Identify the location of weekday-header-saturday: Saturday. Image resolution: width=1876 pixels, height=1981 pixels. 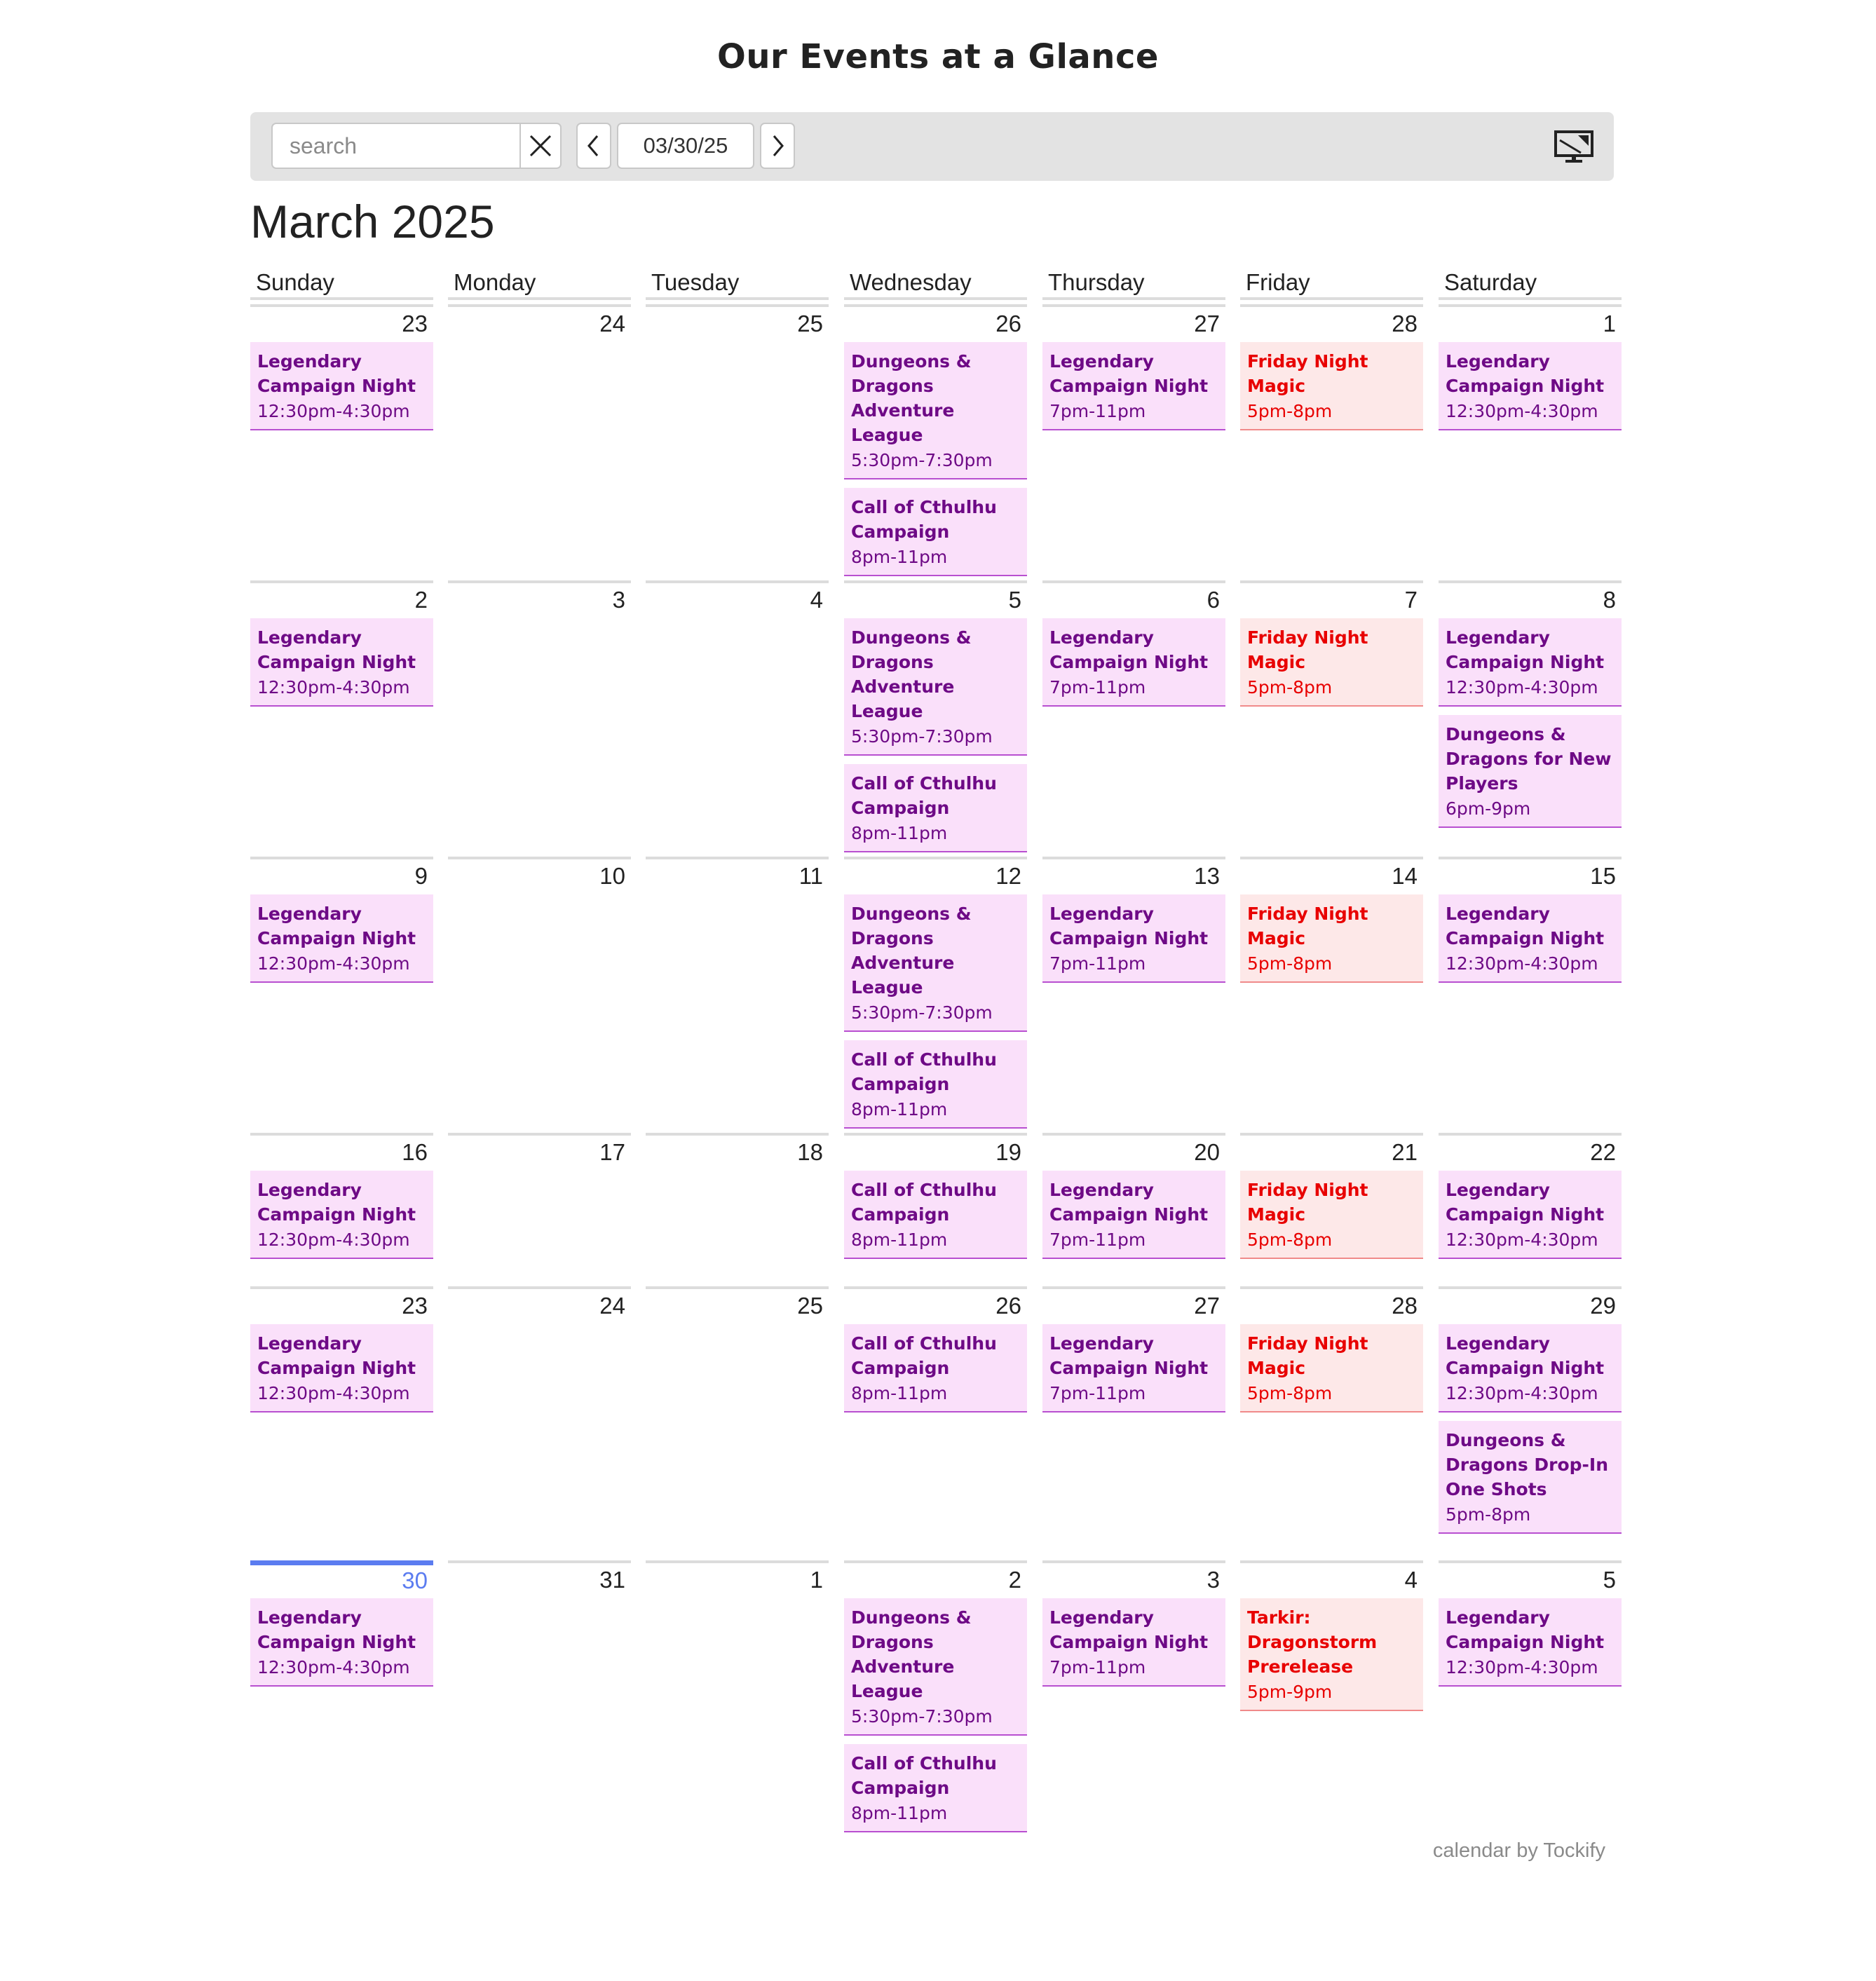
(1530, 282).